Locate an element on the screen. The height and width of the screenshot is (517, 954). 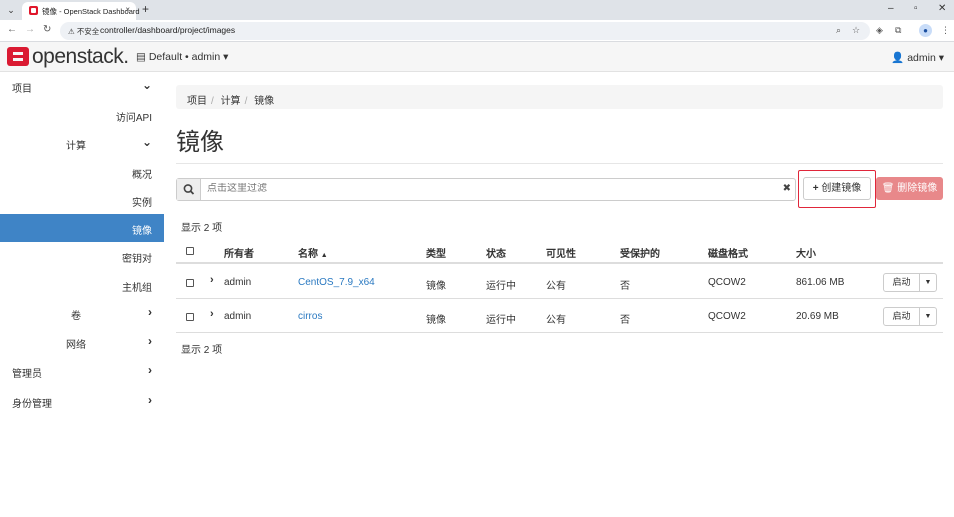
breadcrumb-compute: 计算 is located at coordinates (231, 101).